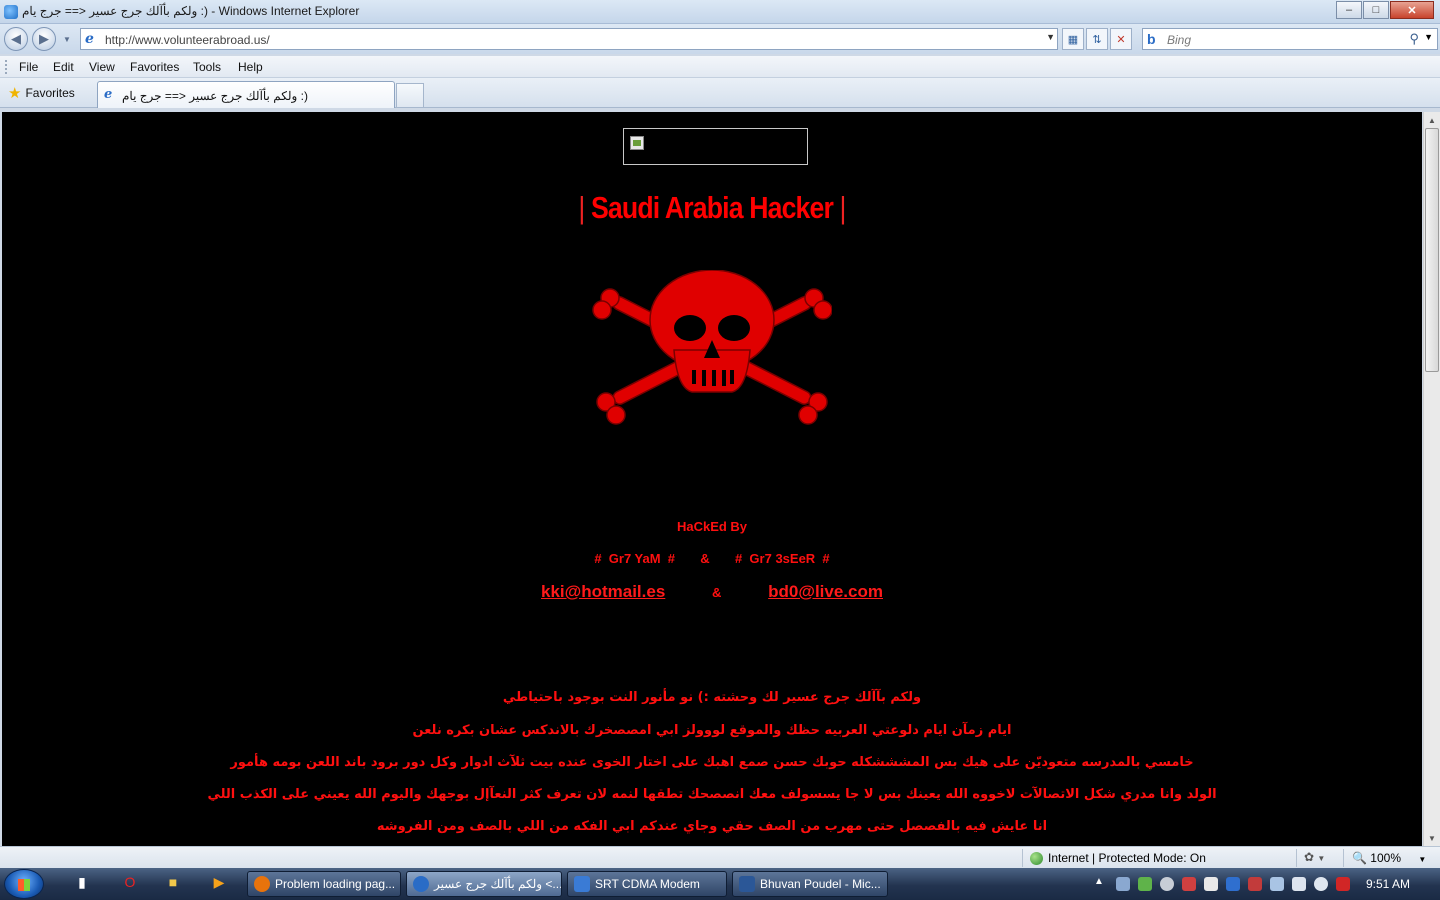 The width and height of the screenshot is (1440, 900). What do you see at coordinates (1299, 884) in the screenshot?
I see `tray-device-icon` at bounding box center [1299, 884].